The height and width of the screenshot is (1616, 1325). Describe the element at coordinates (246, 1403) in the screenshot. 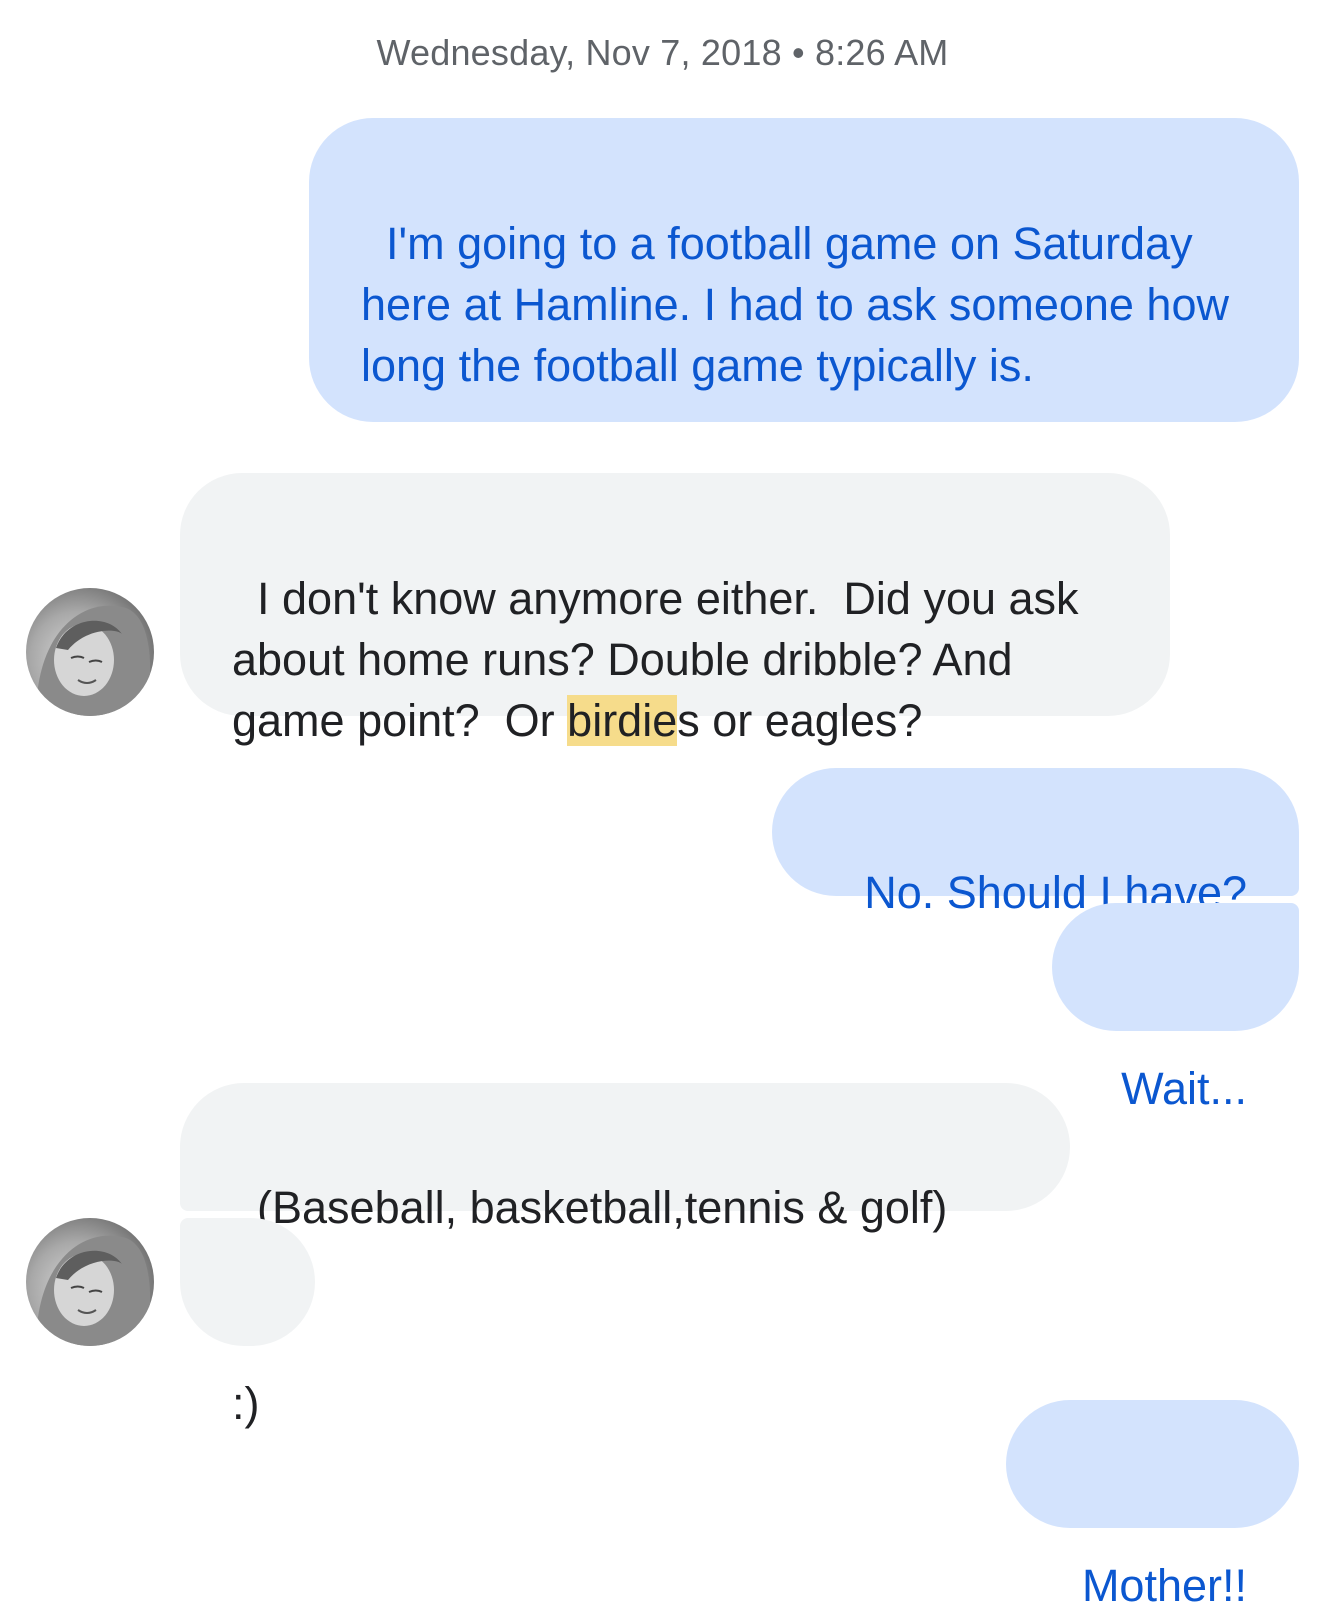

I see `message-text: :)` at that location.